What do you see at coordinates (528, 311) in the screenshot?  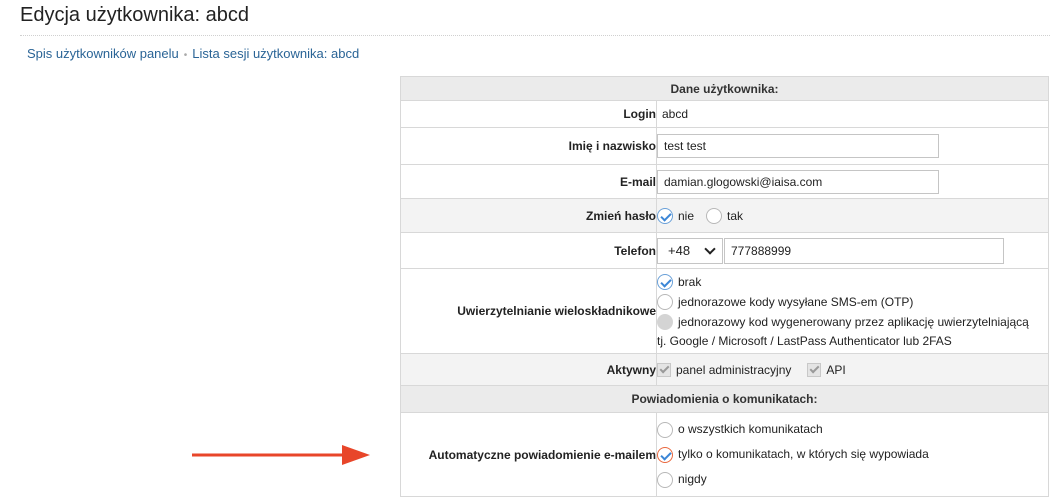 I see `mfa-label: Uwierzytelnianie wieloskładnikowe` at bounding box center [528, 311].